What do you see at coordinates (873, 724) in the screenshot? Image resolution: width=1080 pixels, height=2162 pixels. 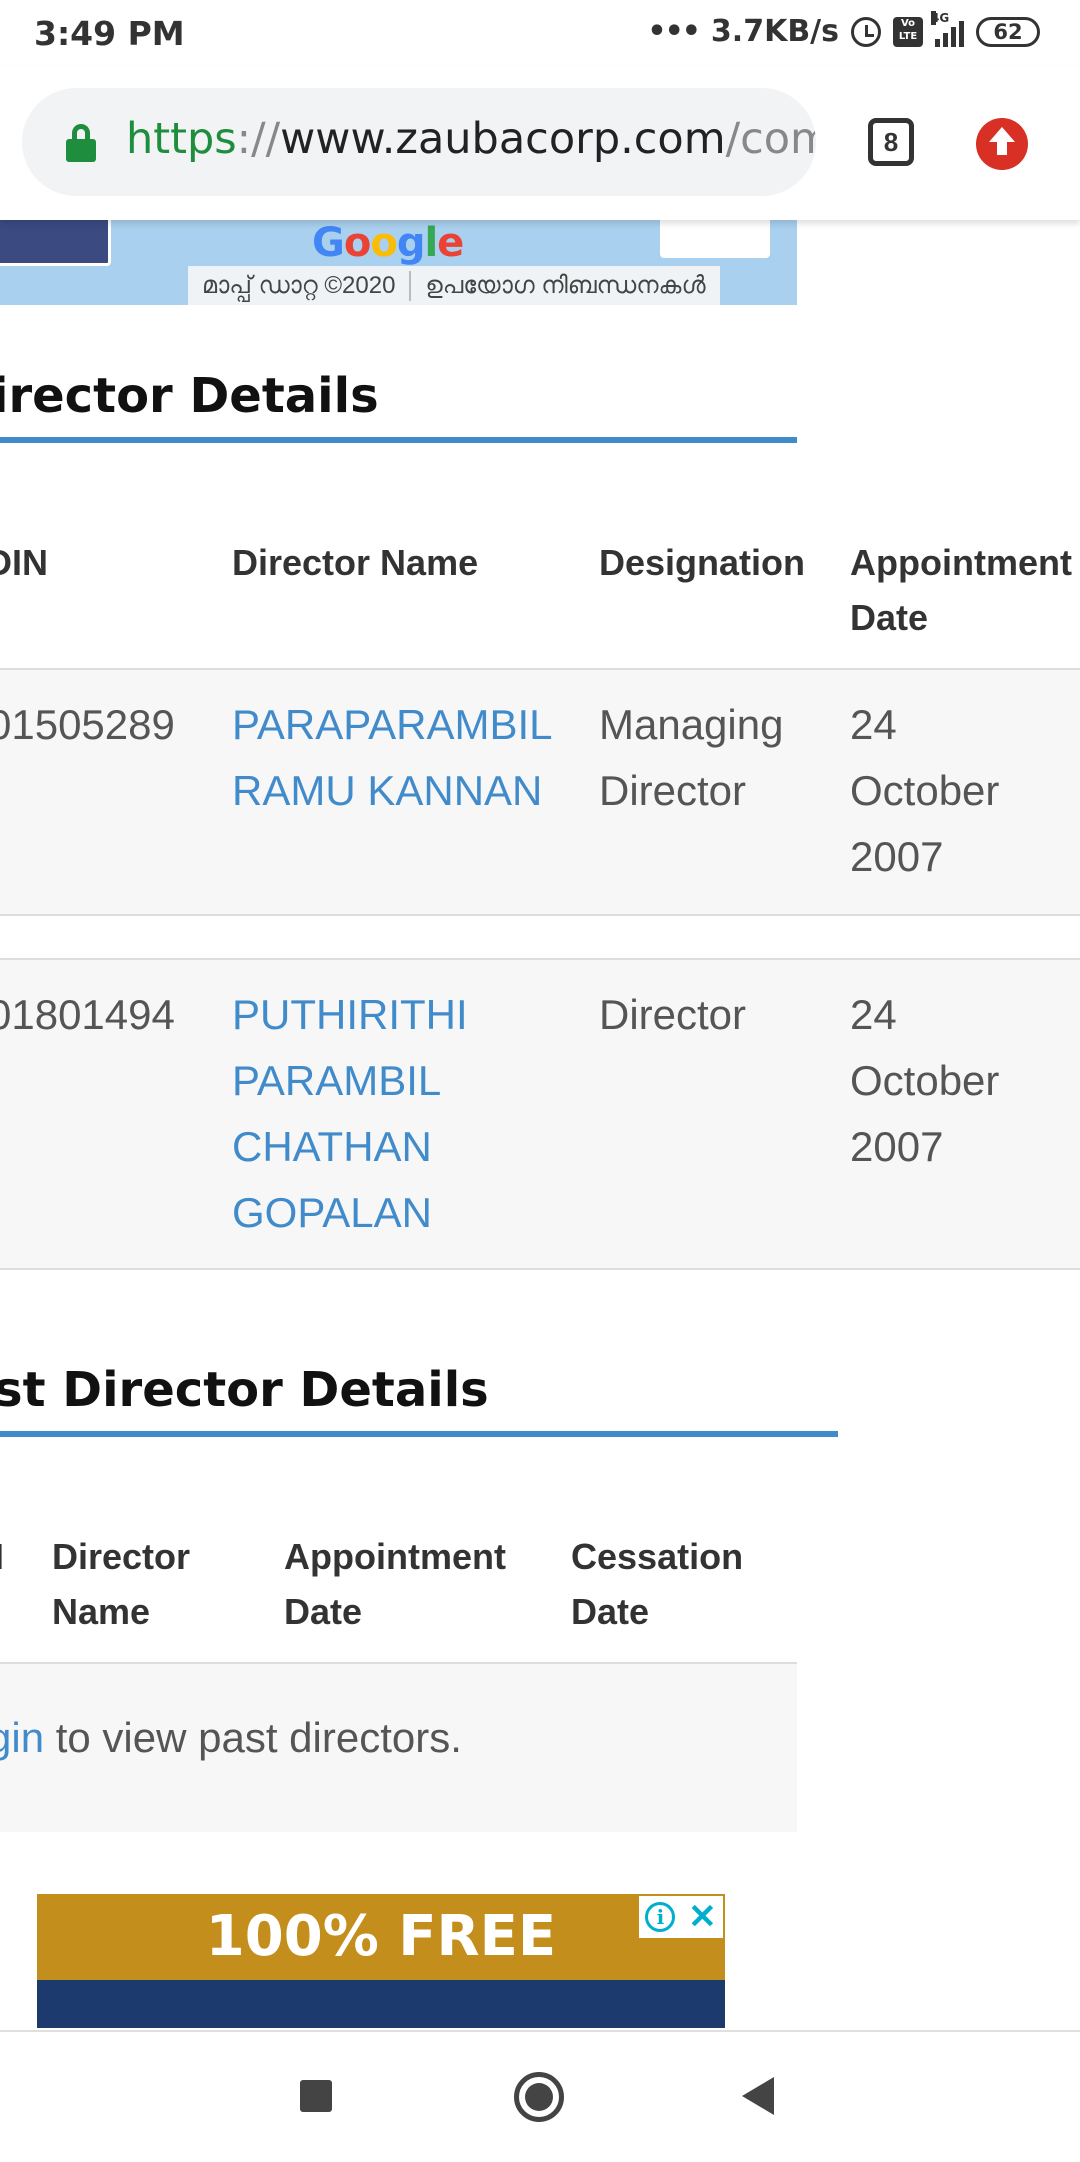 I see `row1-date-line1: 24` at bounding box center [873, 724].